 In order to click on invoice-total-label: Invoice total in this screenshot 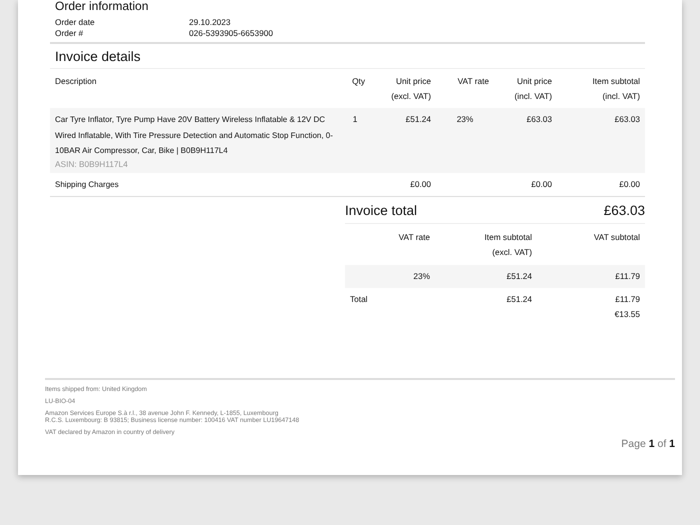, I will do `click(381, 210)`.